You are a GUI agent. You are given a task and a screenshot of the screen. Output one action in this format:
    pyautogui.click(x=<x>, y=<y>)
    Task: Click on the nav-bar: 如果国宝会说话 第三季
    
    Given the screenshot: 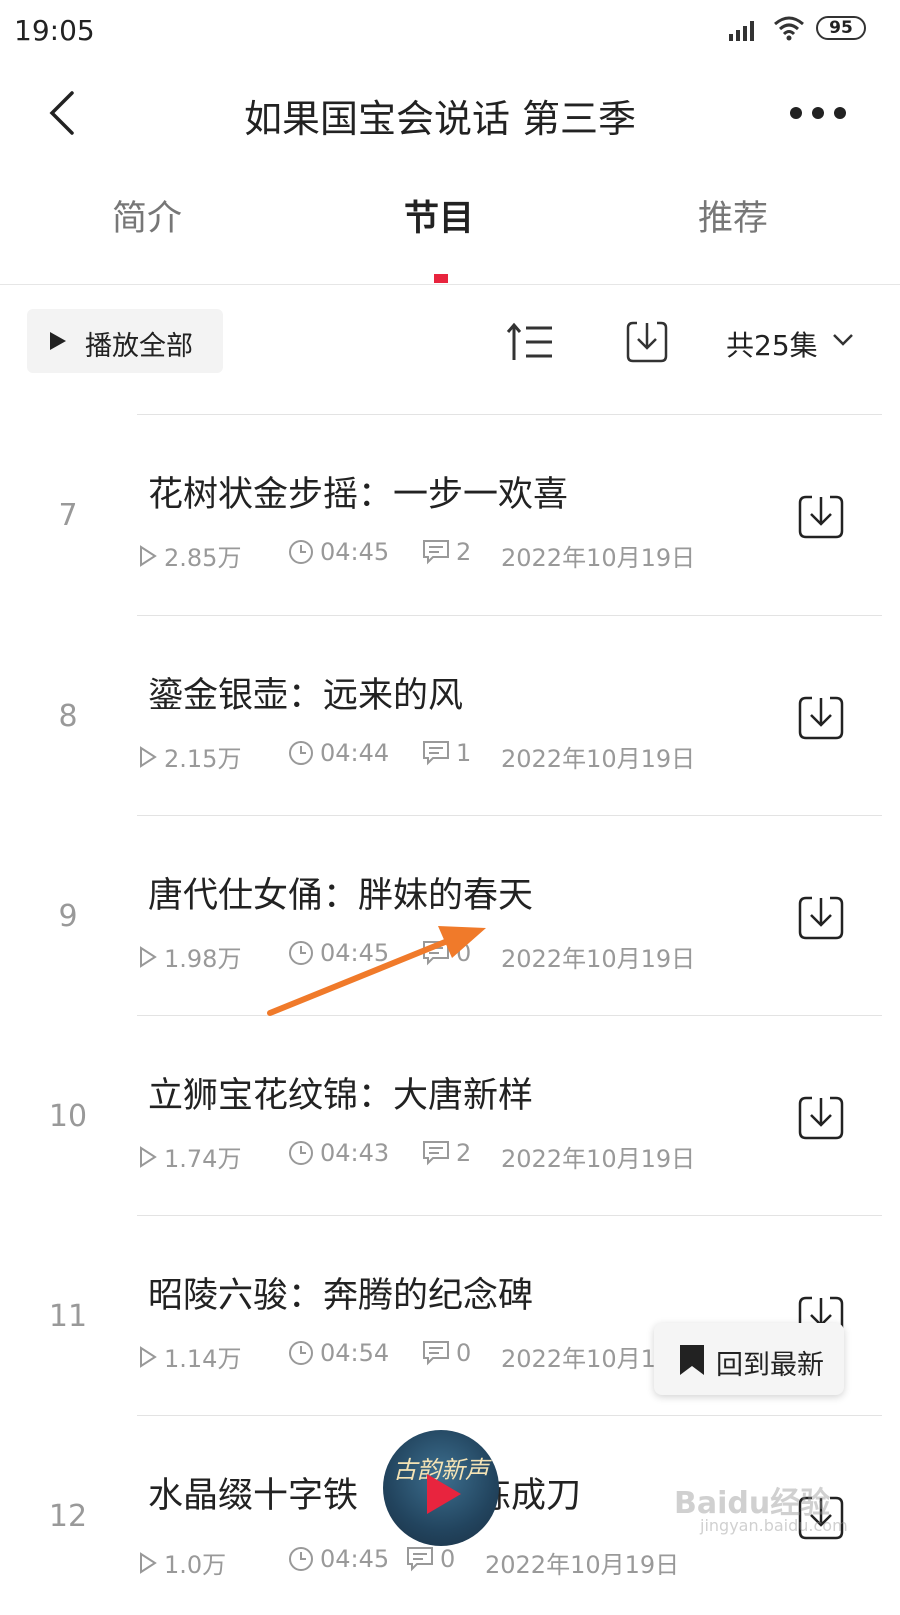 What is the action you would take?
    pyautogui.click(x=450, y=112)
    